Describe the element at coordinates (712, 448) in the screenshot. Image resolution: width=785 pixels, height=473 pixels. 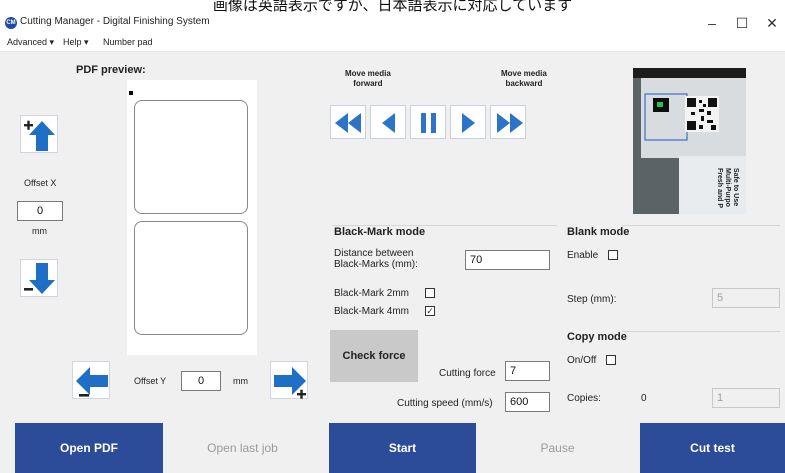
I see `cut-test-button: Cut test` at that location.